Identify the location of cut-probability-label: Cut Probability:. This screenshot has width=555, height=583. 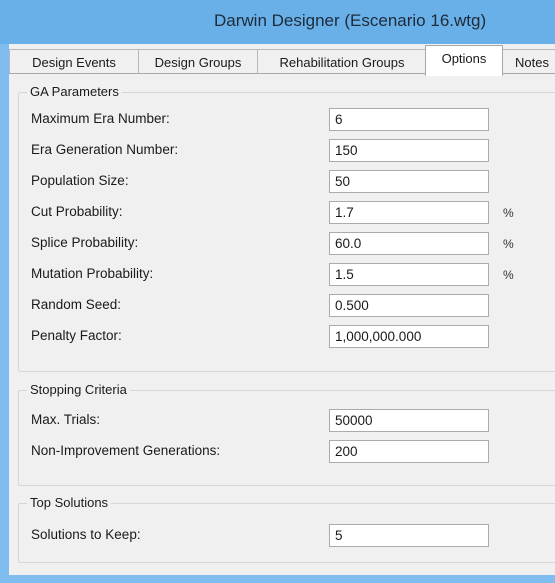
(77, 211).